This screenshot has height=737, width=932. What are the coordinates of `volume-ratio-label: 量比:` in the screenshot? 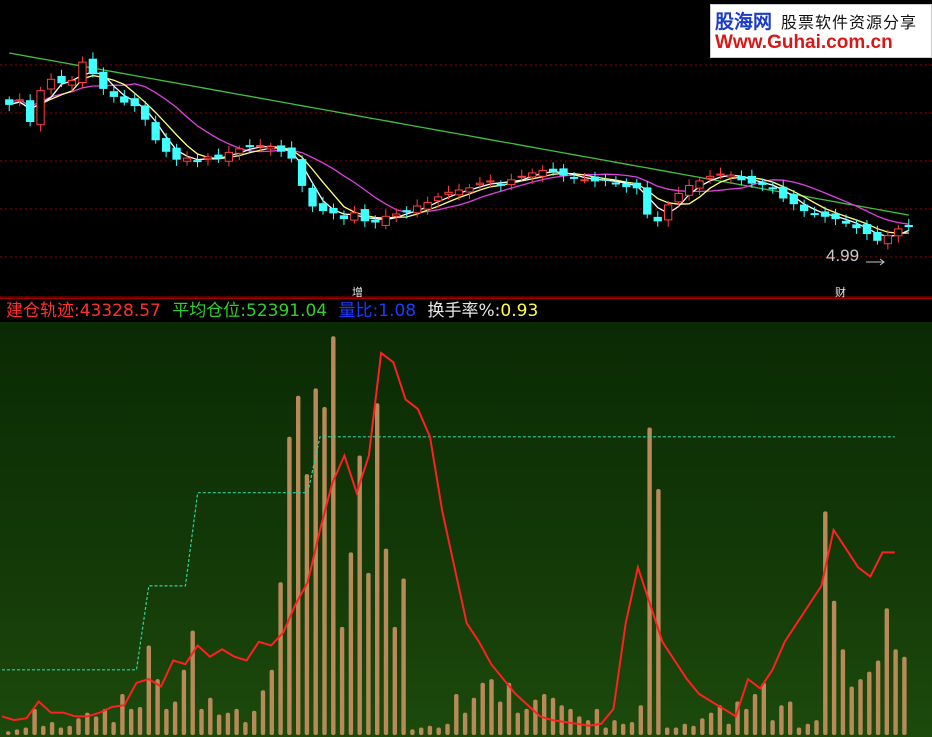 It's located at (358, 311).